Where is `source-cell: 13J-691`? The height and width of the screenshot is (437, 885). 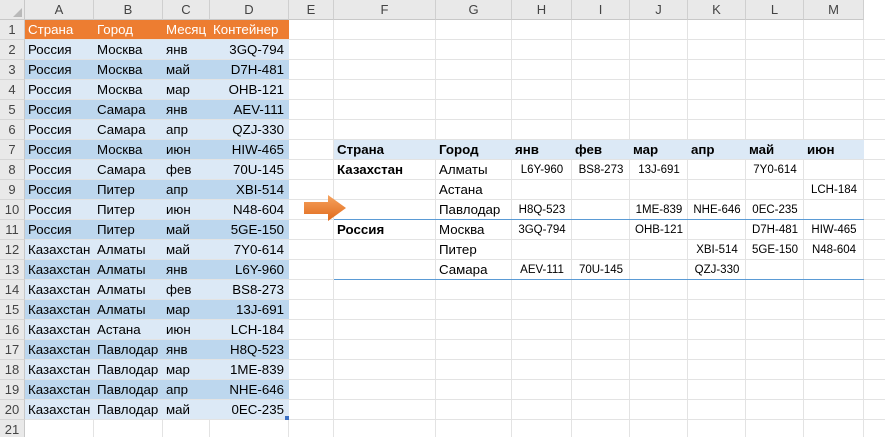 source-cell: 13J-691 is located at coordinates (249, 309).